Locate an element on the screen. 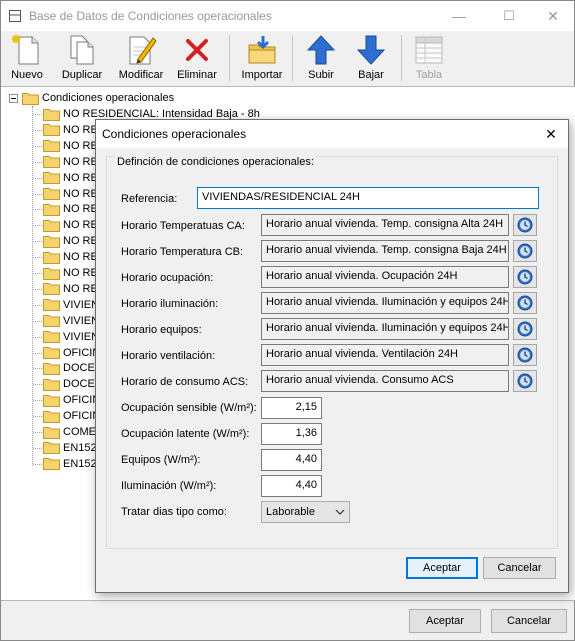 This screenshot has width=575, height=641. close-button: ✕ is located at coordinates (552, 16).